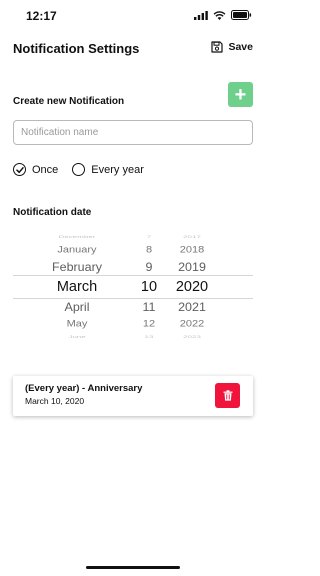 The image size is (320, 576). What do you see at coordinates (77, 337) in the screenshot?
I see `picker-month-option: June` at bounding box center [77, 337].